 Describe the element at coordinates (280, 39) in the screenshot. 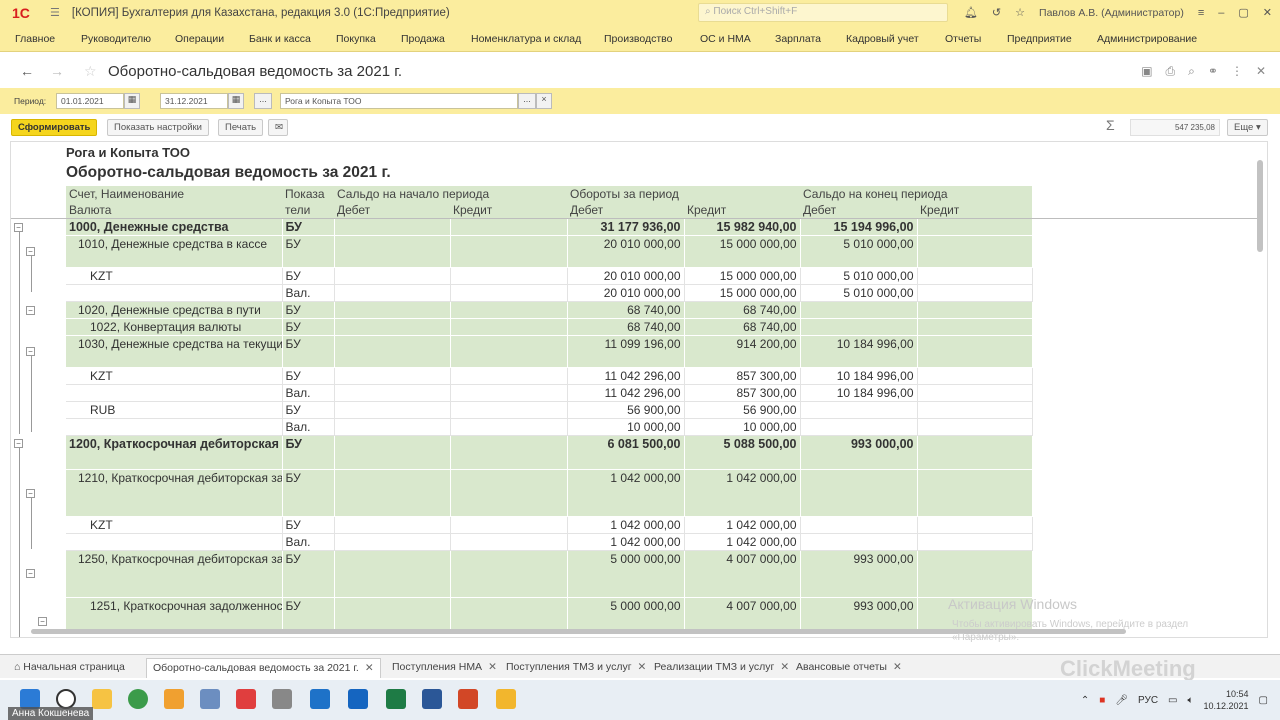

I see `menu-bank: Банк и касса` at that location.